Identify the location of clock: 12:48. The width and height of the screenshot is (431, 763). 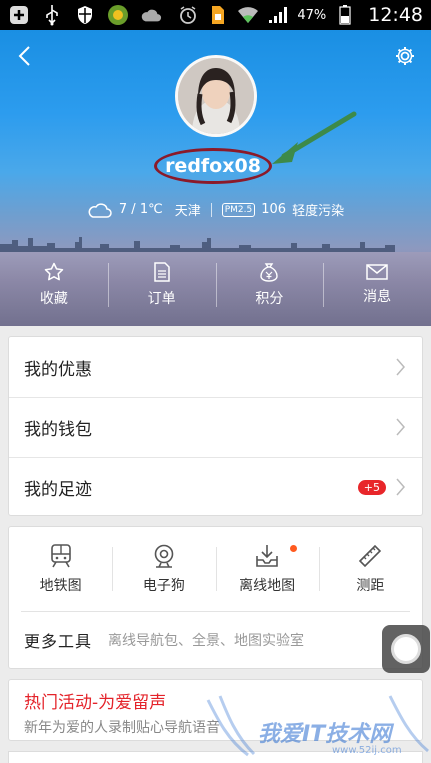
(395, 15).